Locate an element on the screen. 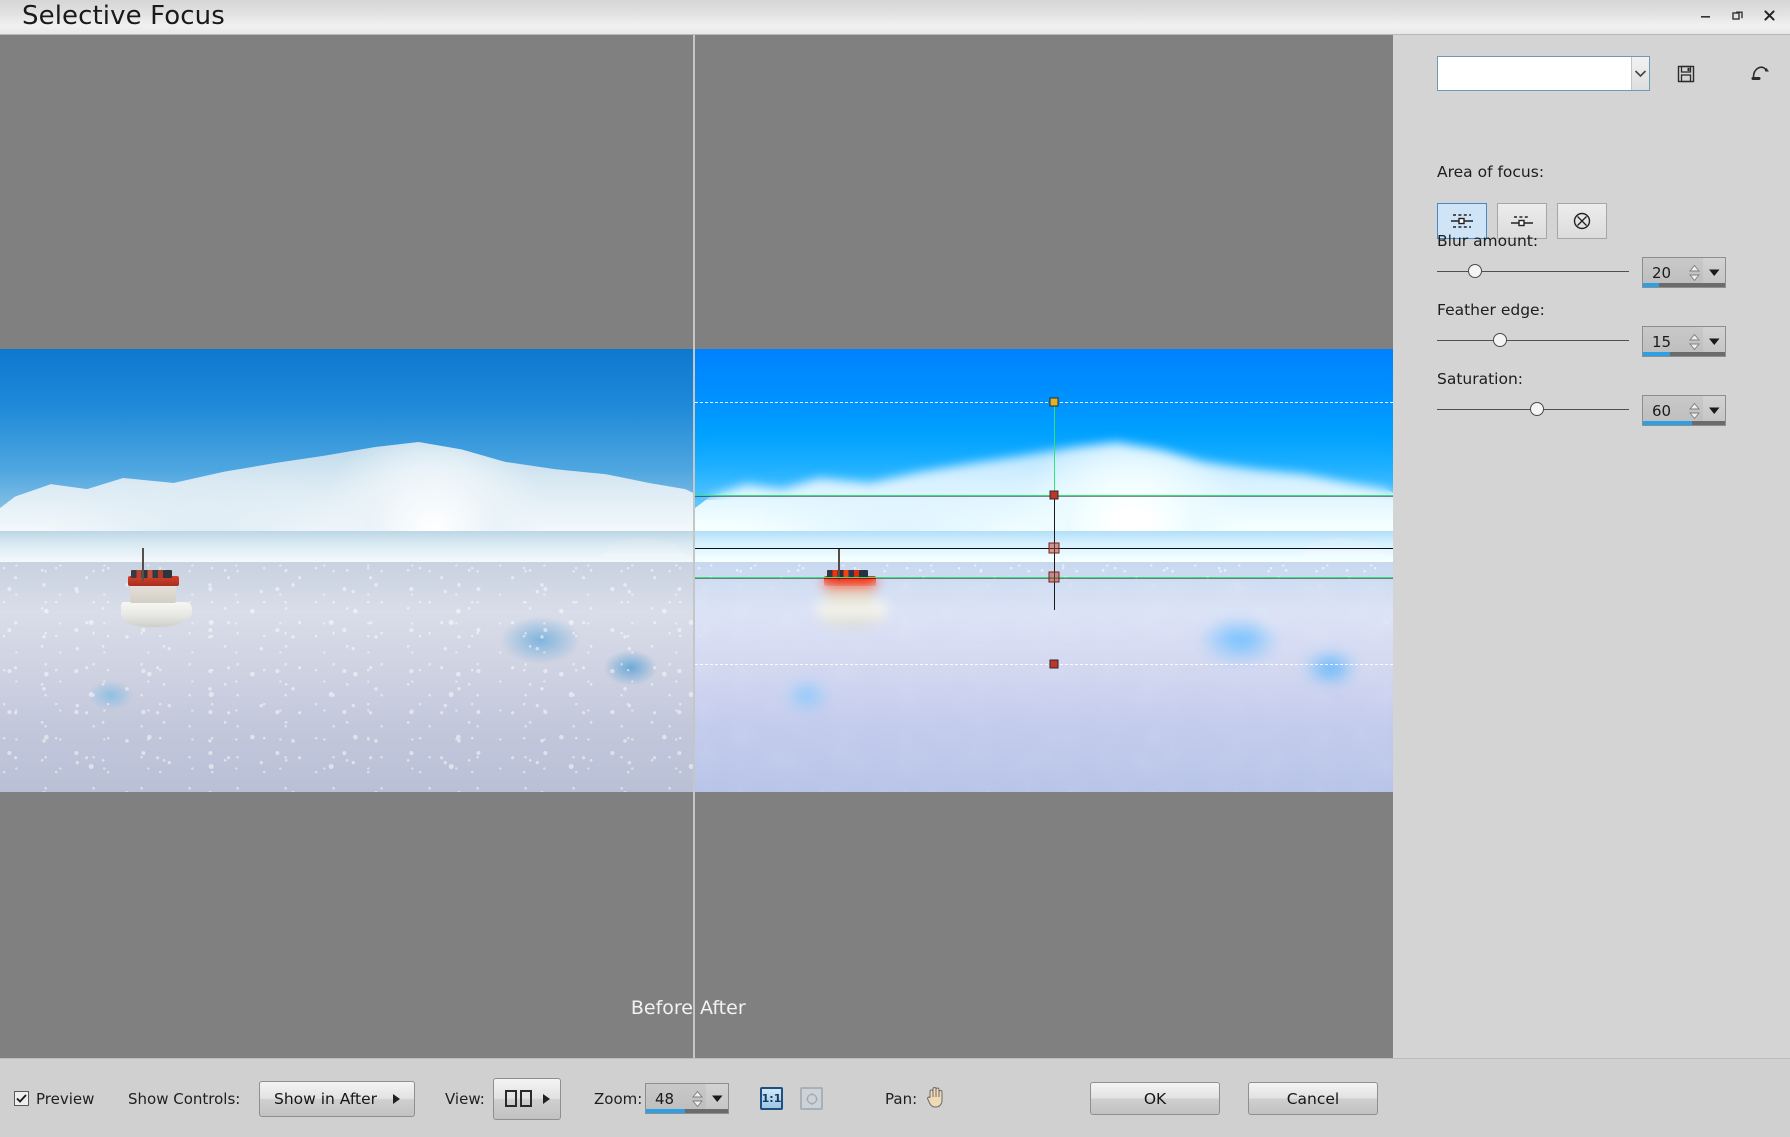 The height and width of the screenshot is (1137, 1790). cancel-button-group: Cancel is located at coordinates (1313, 1098).